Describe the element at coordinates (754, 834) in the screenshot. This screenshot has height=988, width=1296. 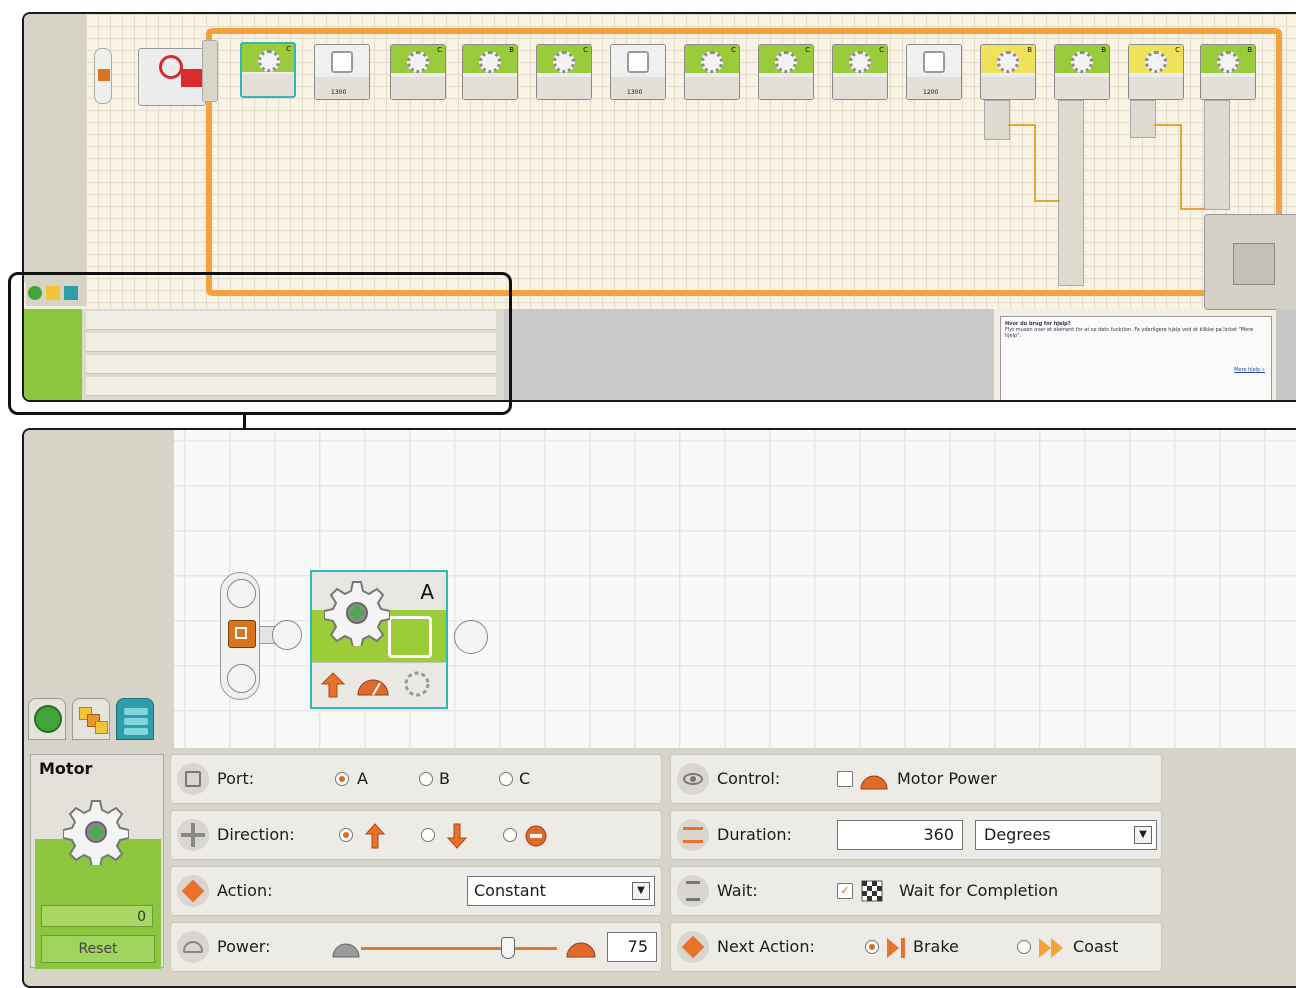
I see `duration-label: Duration:` at that location.